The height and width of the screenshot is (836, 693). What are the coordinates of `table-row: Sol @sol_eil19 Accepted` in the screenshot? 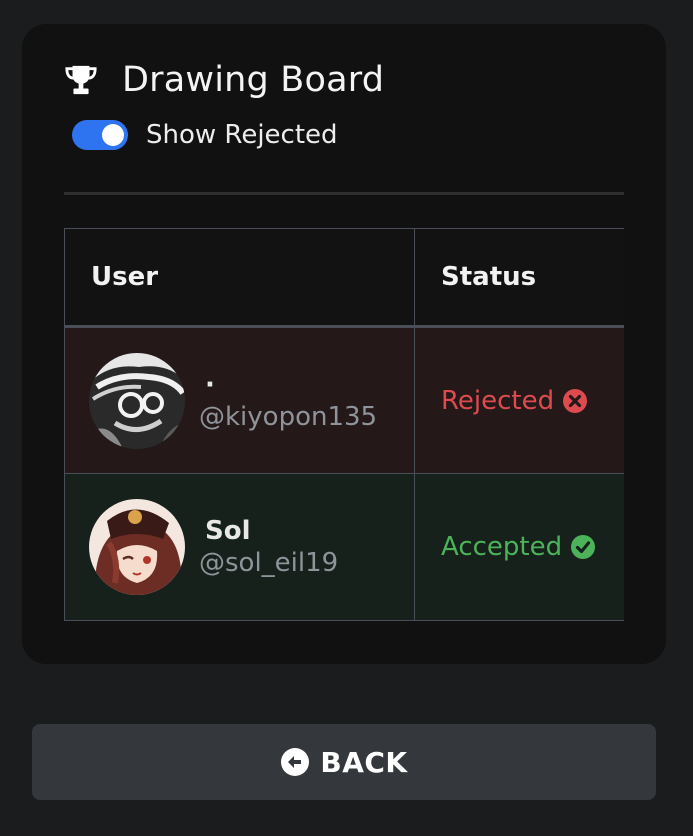 It's located at (344, 547).